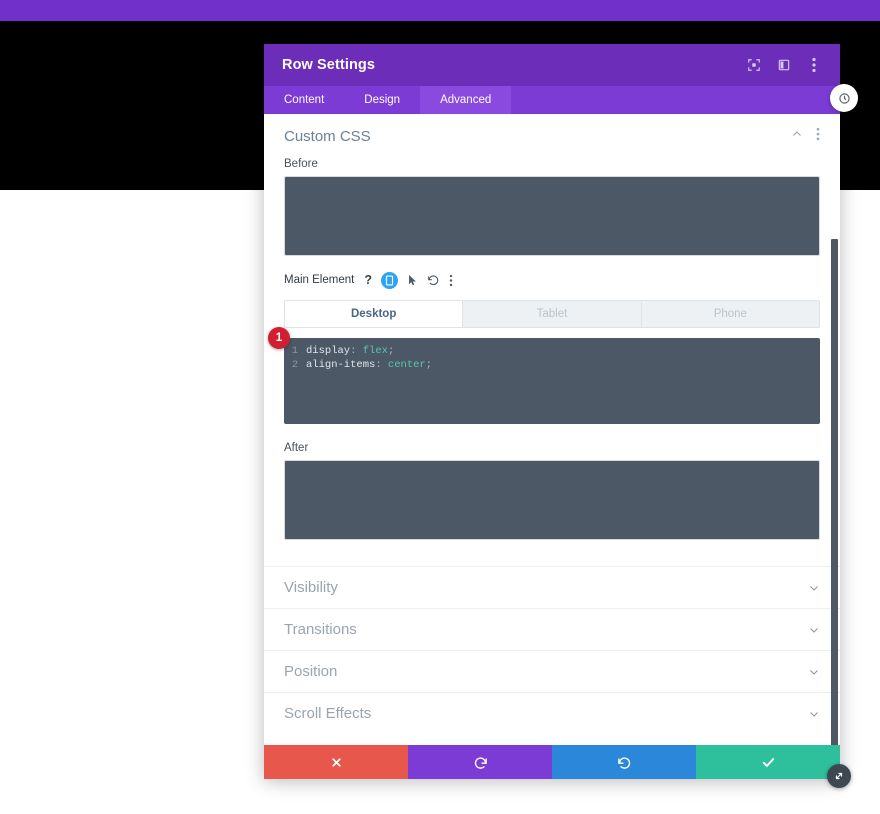  I want to click on reset-icon, so click(433, 280).